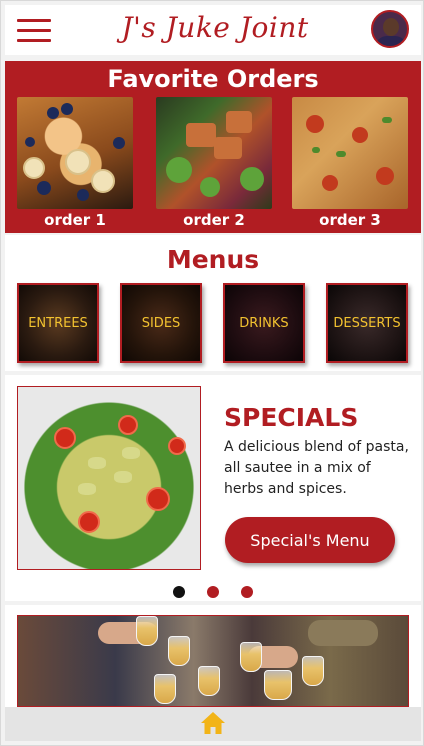 Image resolution: width=424 pixels, height=746 pixels. What do you see at coordinates (213, 79) in the screenshot?
I see `favorite-orders-title: Favorite Orders` at bounding box center [213, 79].